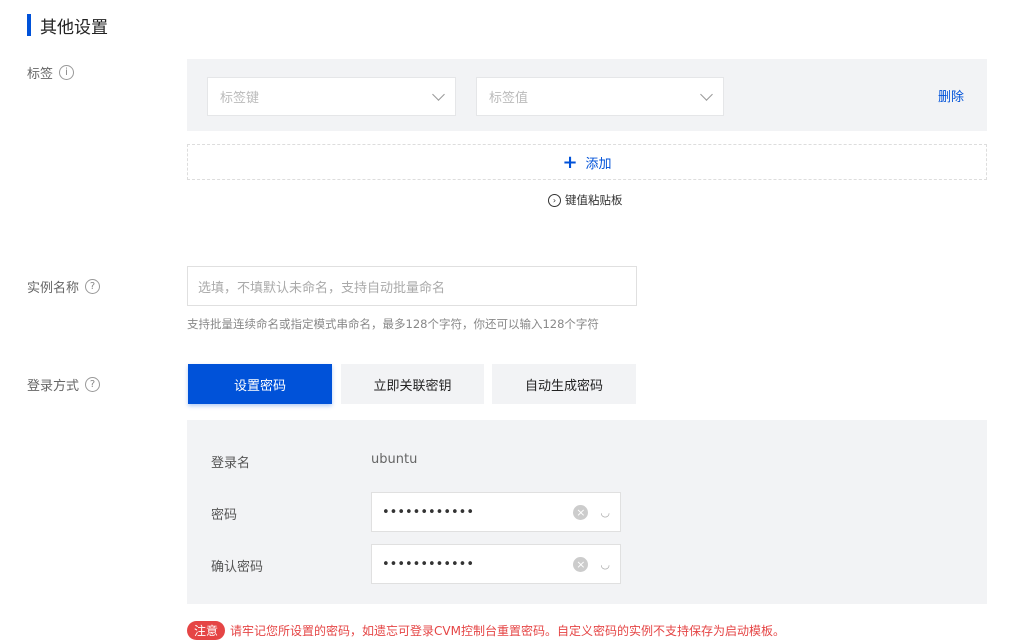  What do you see at coordinates (496, 564) in the screenshot?
I see `confirm-password-input: •••••••••••• × ◡` at bounding box center [496, 564].